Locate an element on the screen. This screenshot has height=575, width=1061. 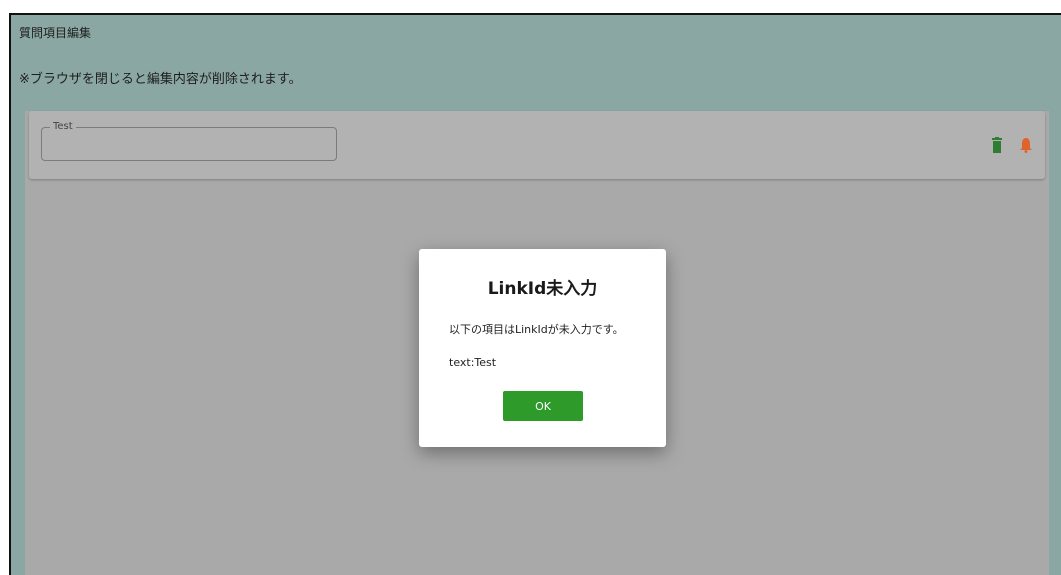
dialog-title: LinkId未入力 is located at coordinates (542, 289).